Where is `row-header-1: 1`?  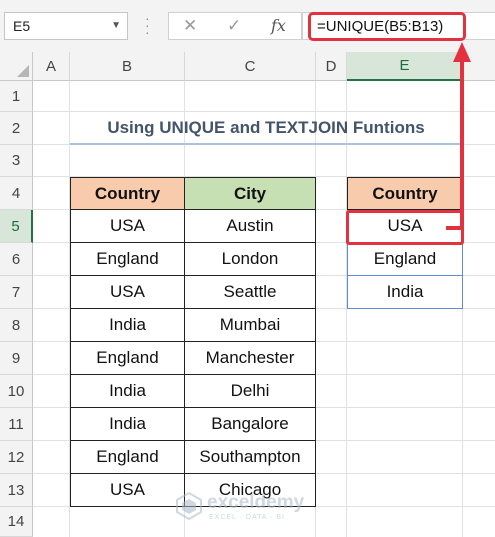 row-header-1: 1 is located at coordinates (16, 96).